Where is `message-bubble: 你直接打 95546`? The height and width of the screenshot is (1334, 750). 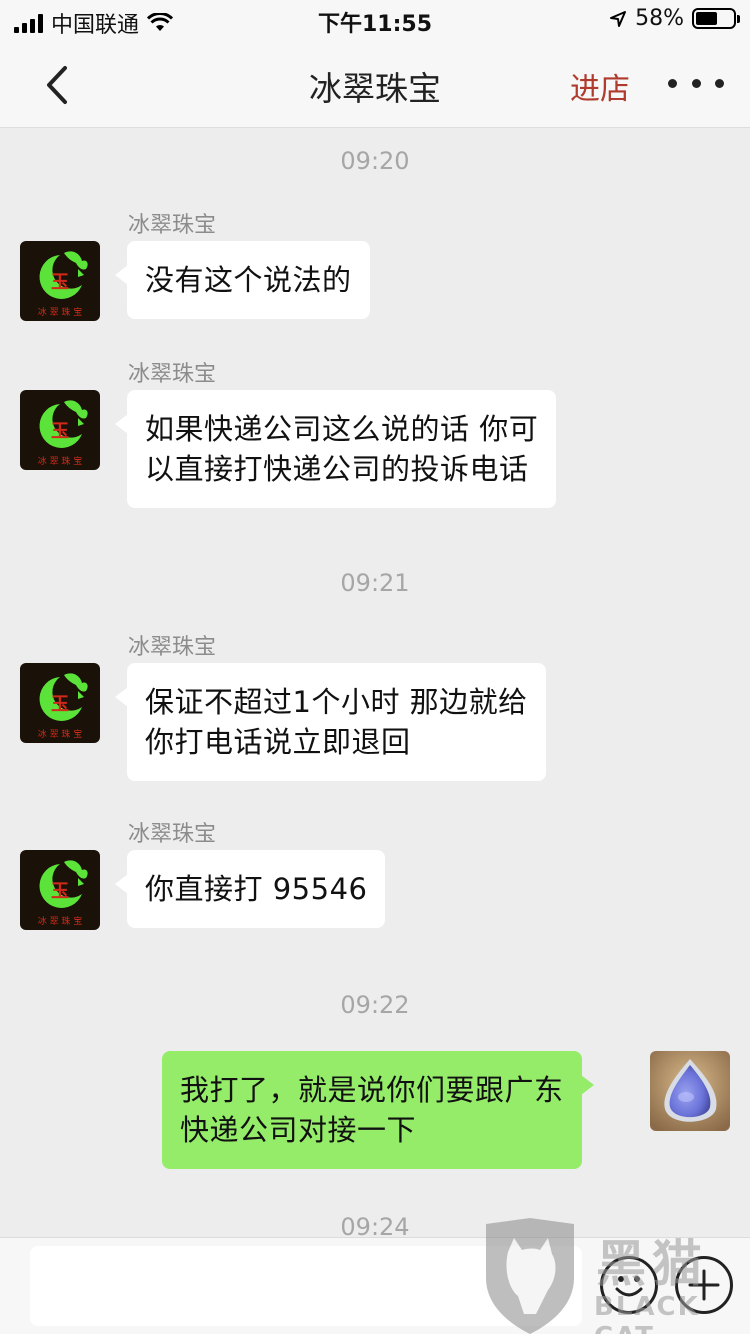 message-bubble: 你直接打 95546 is located at coordinates (250, 889).